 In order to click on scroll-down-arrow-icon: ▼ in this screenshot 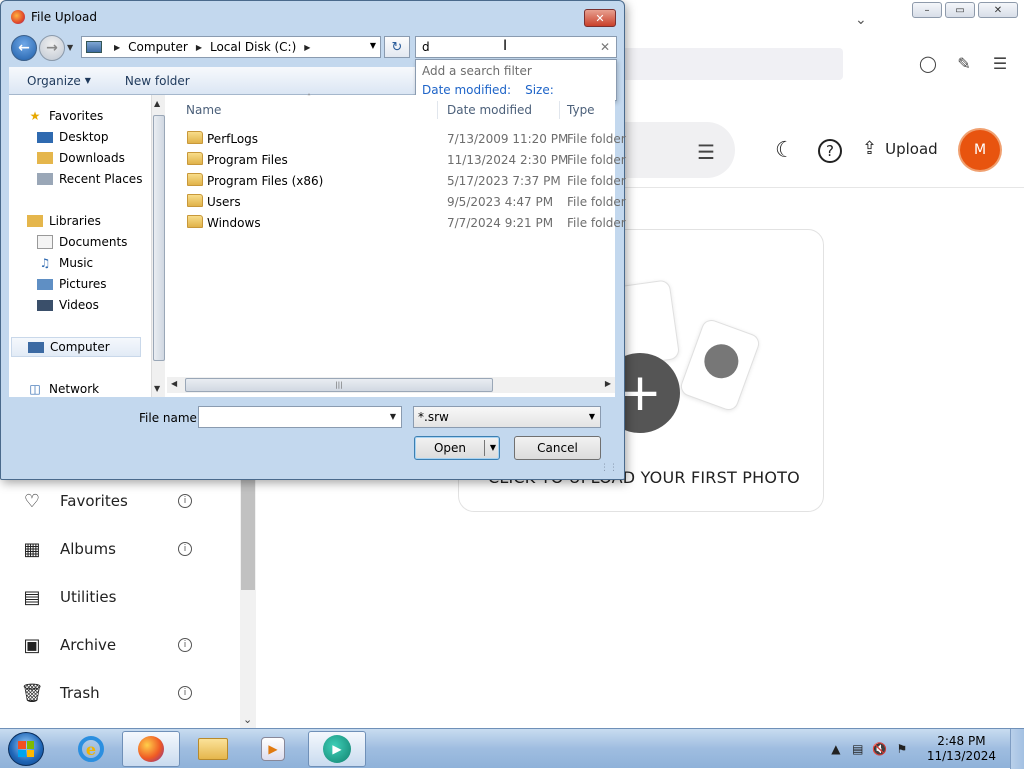, I will do `click(157, 388)`.